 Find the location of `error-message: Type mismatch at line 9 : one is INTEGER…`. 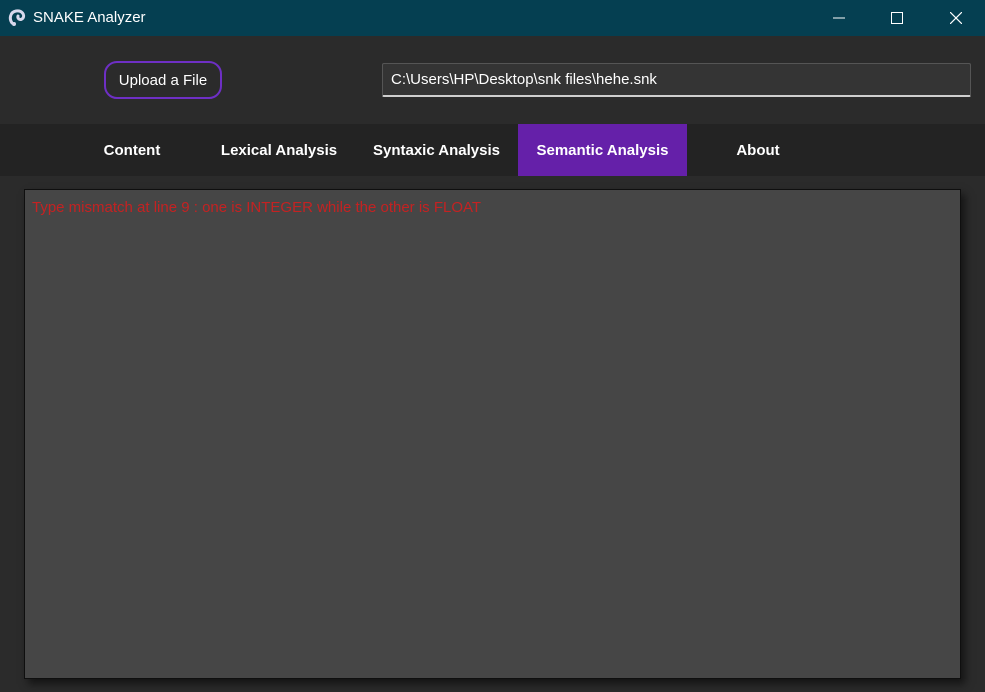

error-message: Type mismatch at line 9 : one is INTEGER… is located at coordinates (257, 207).